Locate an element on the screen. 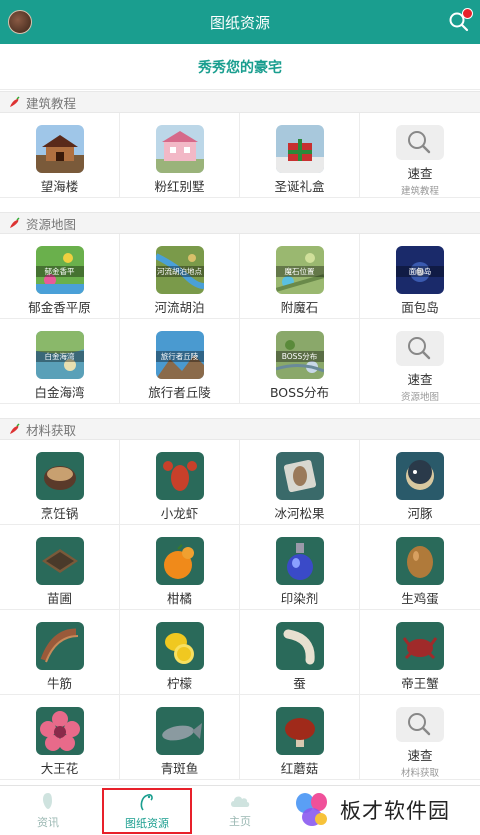 The image size is (480, 835). thumbnail-caption: 旅行者丘陵 is located at coordinates (179, 356).